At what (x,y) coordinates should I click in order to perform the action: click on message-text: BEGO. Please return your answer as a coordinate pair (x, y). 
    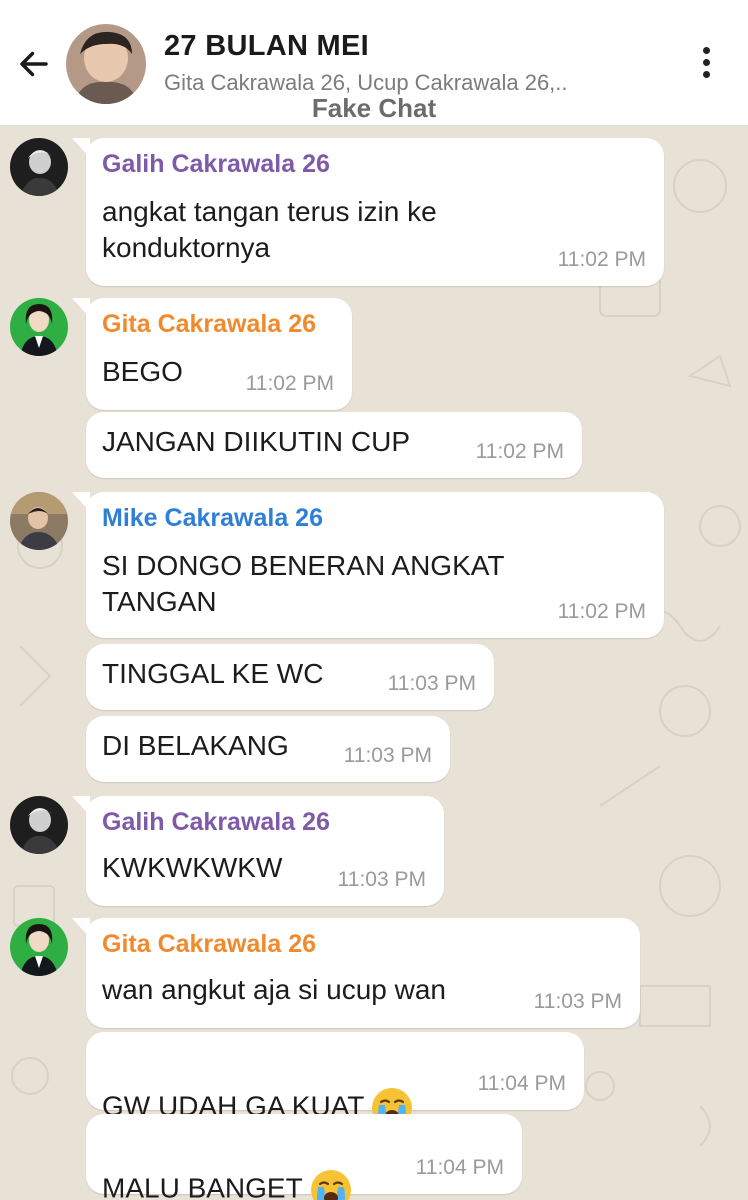
    Looking at the image, I should click on (142, 371).